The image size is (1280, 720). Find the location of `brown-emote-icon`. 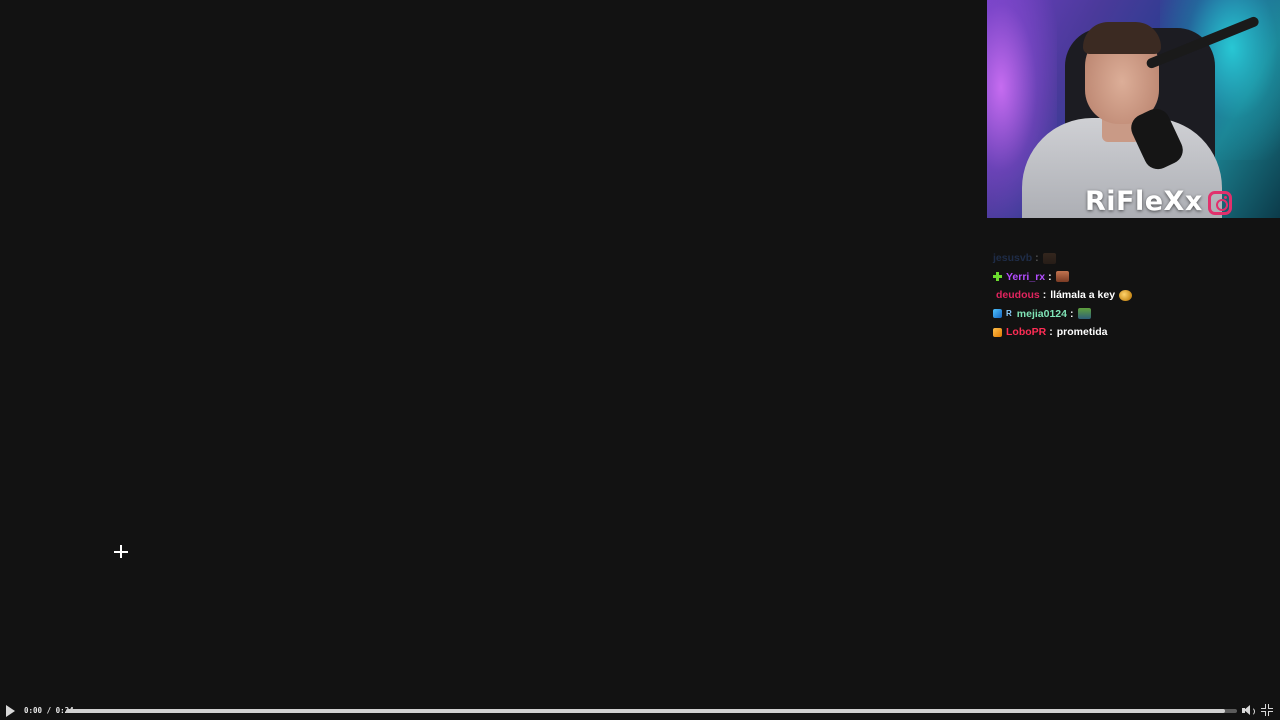

brown-emote-icon is located at coordinates (1049, 258).